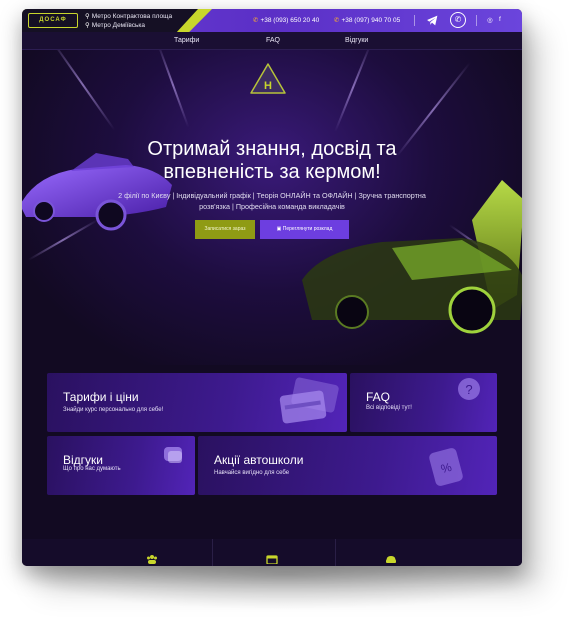 Image resolution: width=571 pixels, height=626 pixels. I want to click on card-faq: FAQ Всі відповіді тут! ?, so click(423, 402).